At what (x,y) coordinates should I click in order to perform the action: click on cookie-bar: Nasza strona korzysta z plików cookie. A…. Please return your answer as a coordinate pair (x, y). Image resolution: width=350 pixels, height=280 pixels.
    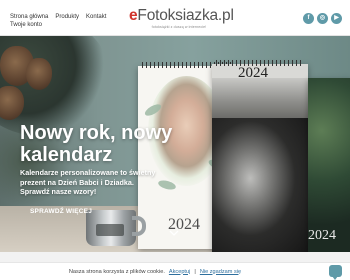
    Looking at the image, I should click on (175, 271).